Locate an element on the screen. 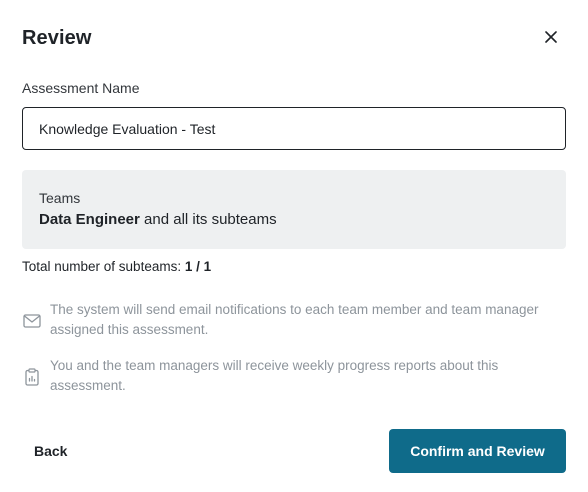 This screenshot has width=588, height=492. teams-panel: Teams Data Engineer and all its subteams is located at coordinates (294, 209).